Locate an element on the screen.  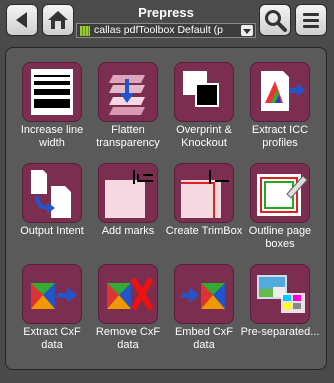
tile-label: Flatten transparency is located at coordinates (128, 136).